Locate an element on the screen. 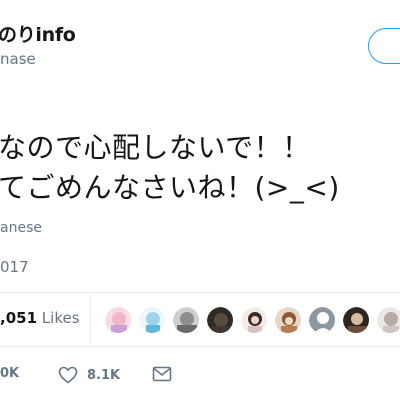 The width and height of the screenshot is (400, 400). likes-count: ,051 is located at coordinates (19, 318).